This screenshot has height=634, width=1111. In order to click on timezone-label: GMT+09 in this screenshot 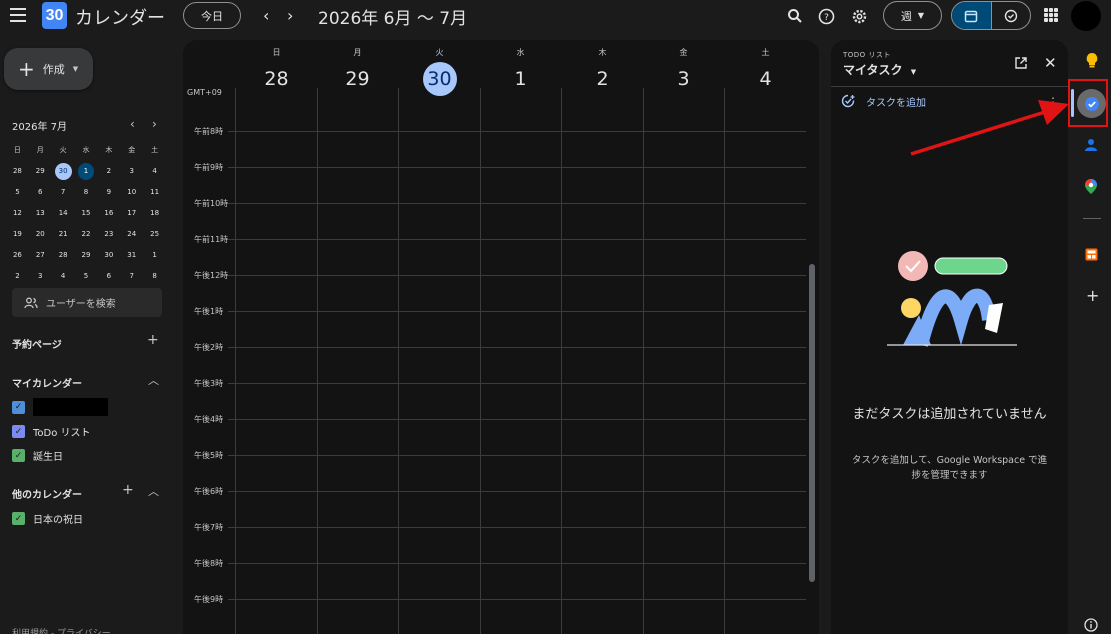, I will do `click(204, 92)`.